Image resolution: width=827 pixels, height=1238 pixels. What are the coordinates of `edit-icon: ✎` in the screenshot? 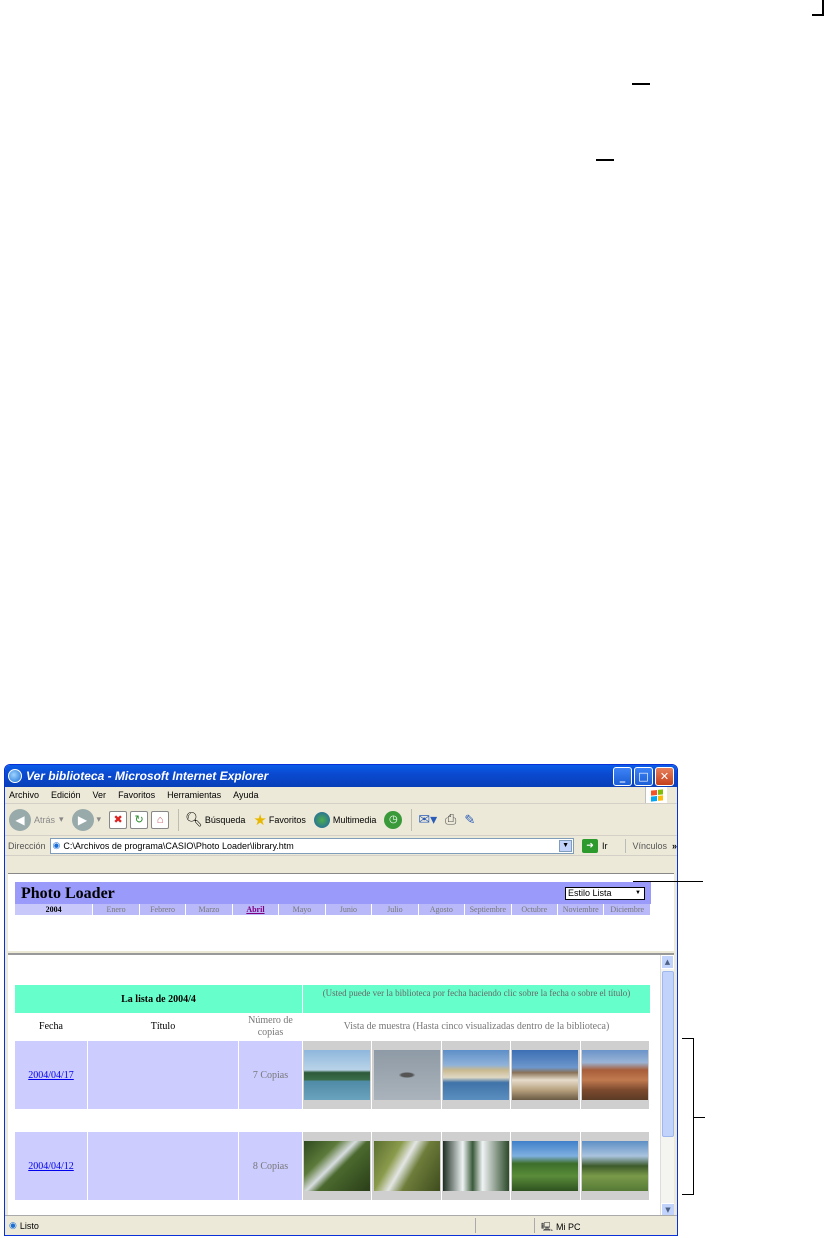 It's located at (469, 820).